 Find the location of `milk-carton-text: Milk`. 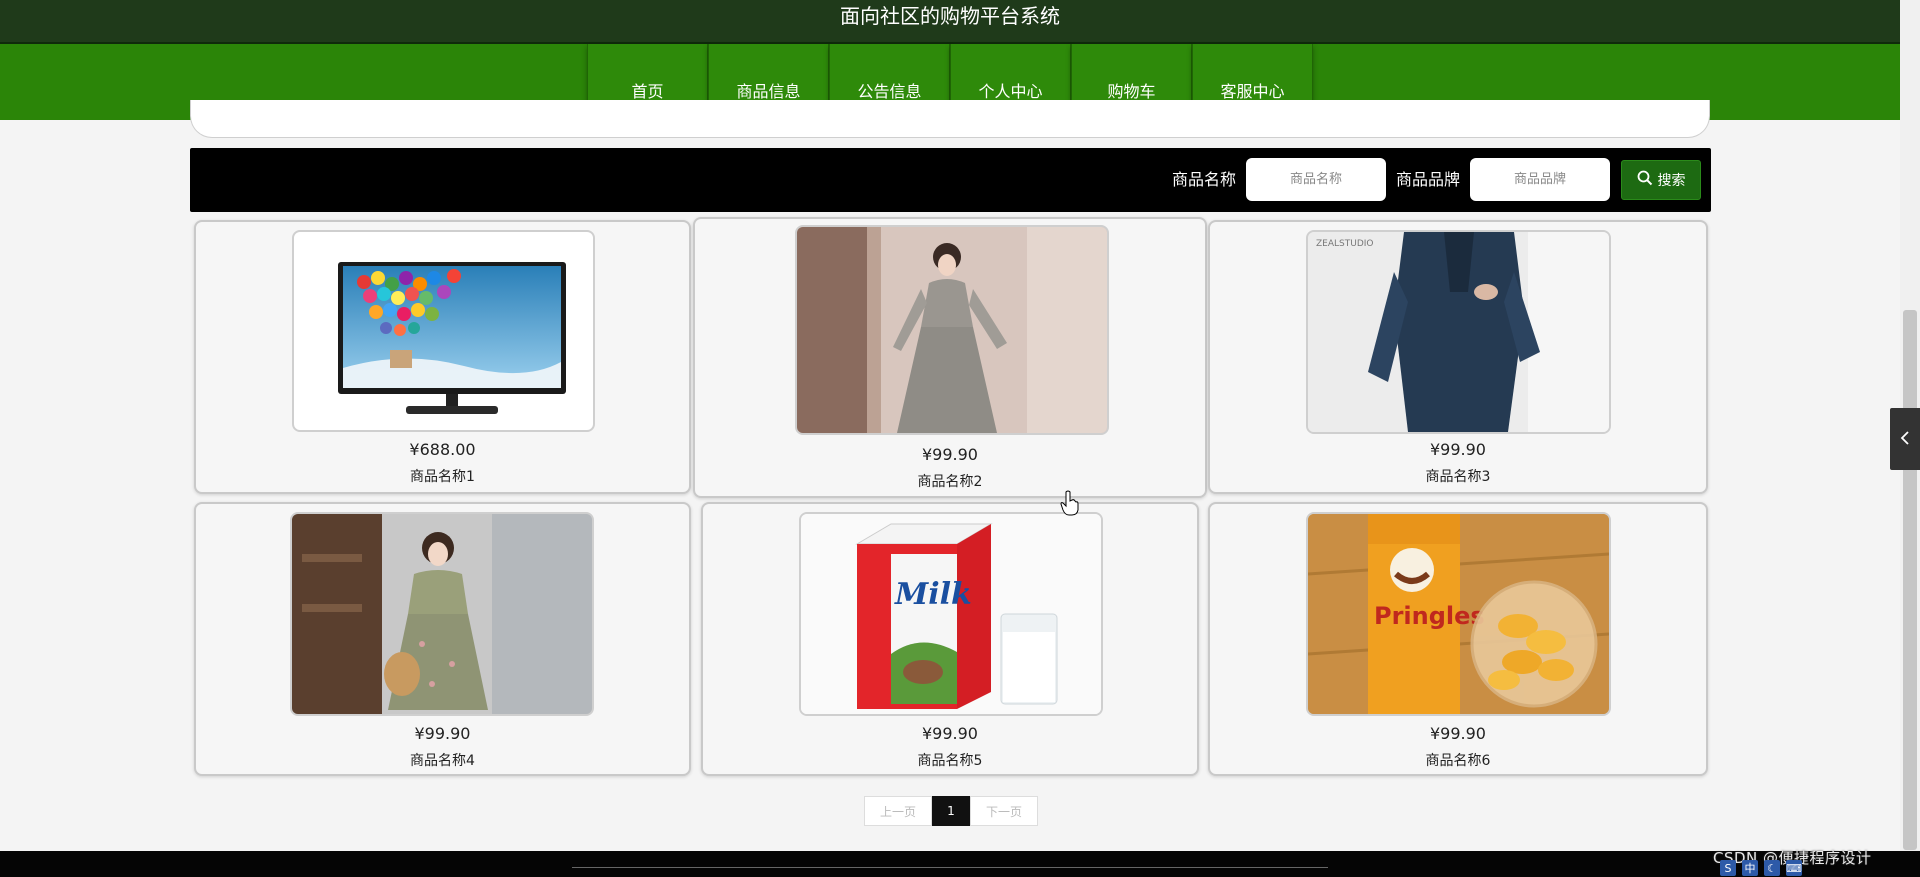

milk-carton-text: Milk is located at coordinates (933, 594).